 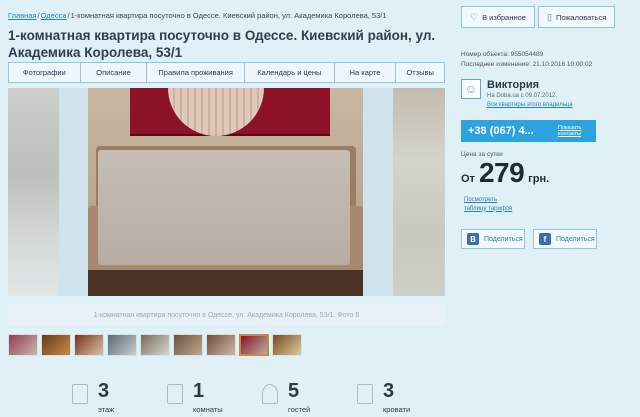 I want to click on feature-rooms: 1 комнаты, so click(x=204, y=397).